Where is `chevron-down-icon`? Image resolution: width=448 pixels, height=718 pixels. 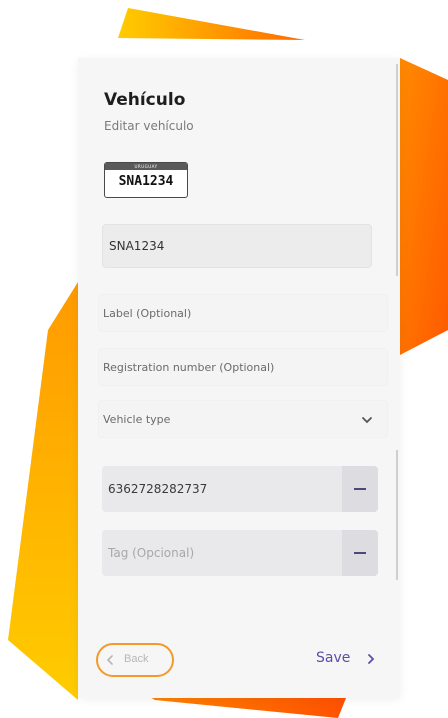 chevron-down-icon is located at coordinates (367, 420).